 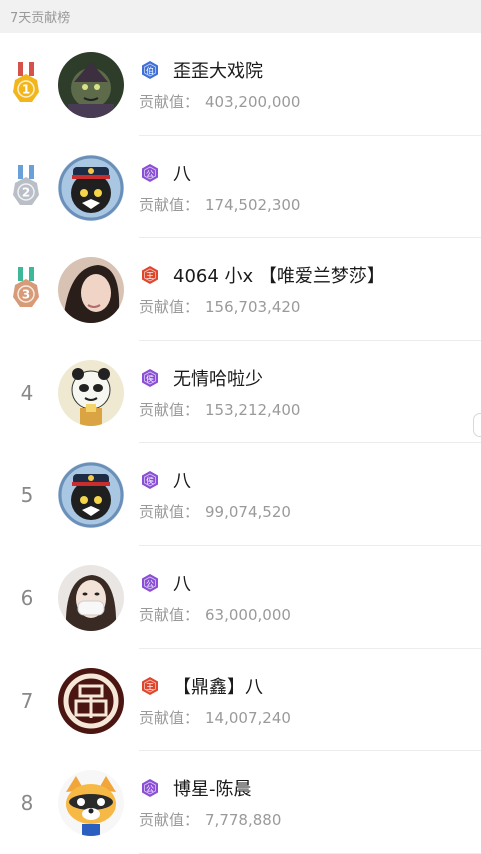 I want to click on leaderboard-row: 2 公 八贡献值： 174,502,300, so click(x=240, y=187).